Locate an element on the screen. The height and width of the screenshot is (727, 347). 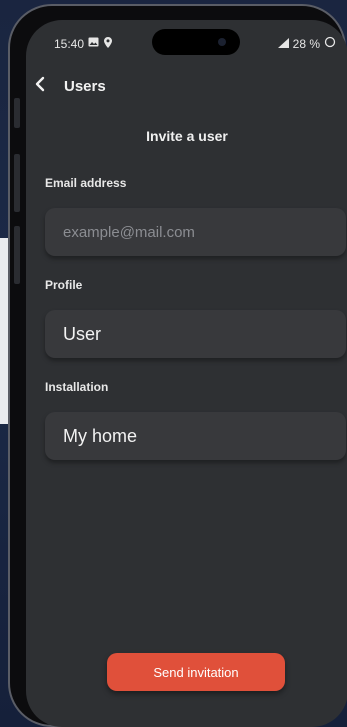
send-invitation-button: Send invitation is located at coordinates (196, 672).